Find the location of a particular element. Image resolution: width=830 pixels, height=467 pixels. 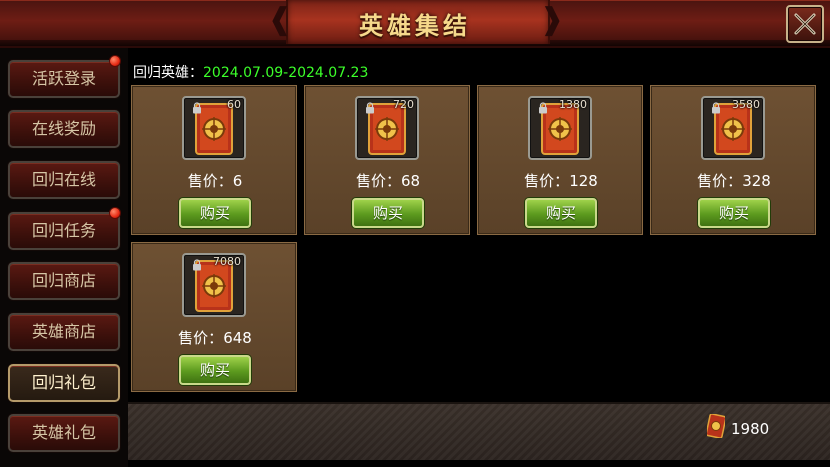

item-price: 售价：6 is located at coordinates (215, 180).